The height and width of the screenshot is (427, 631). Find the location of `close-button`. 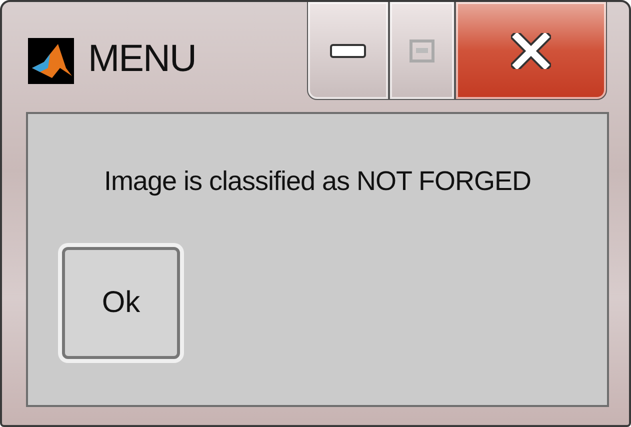

close-button is located at coordinates (531, 51).